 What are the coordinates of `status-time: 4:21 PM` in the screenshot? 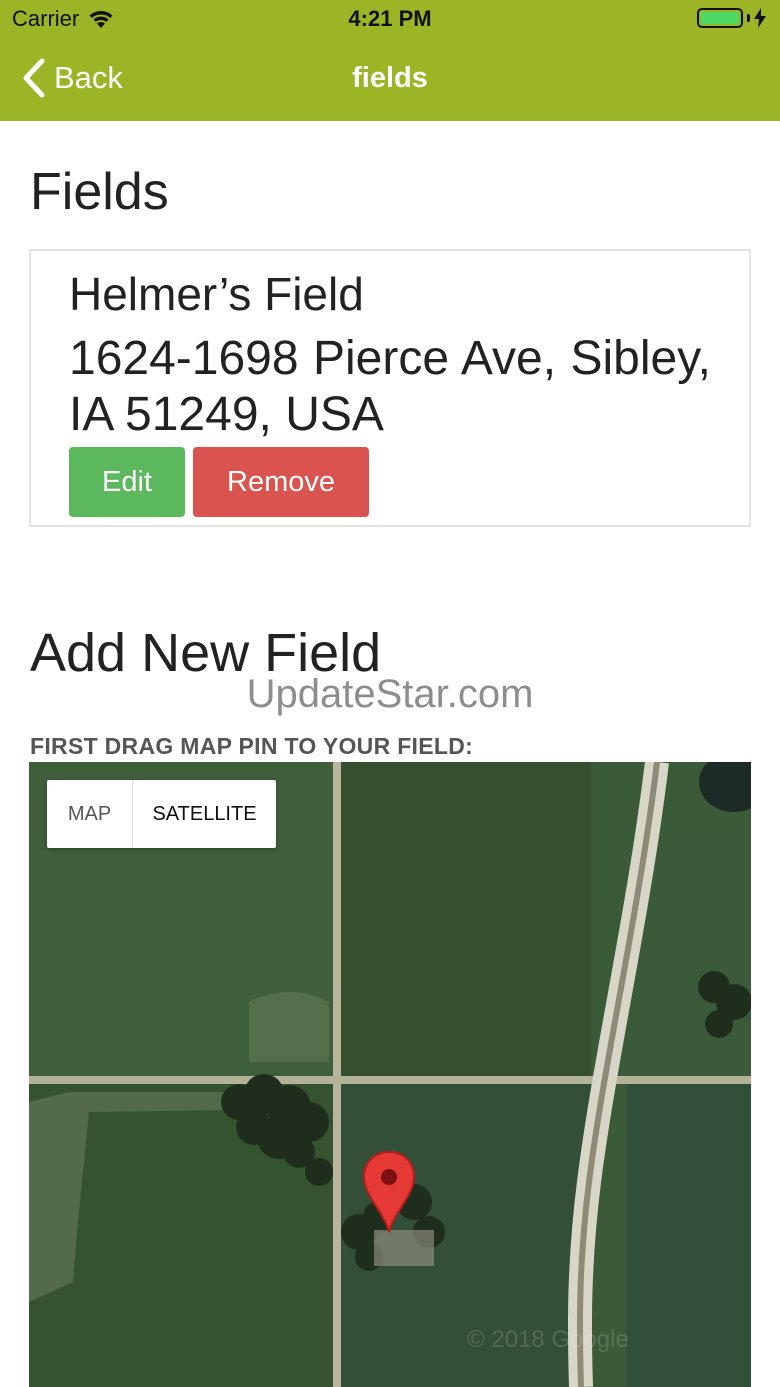 It's located at (390, 18).